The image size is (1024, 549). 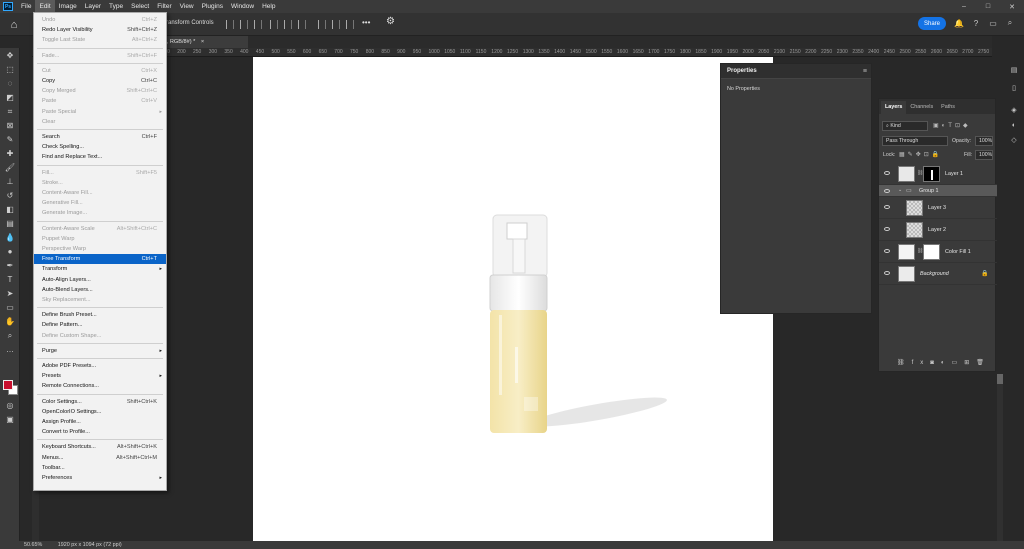 What do you see at coordinates (894, 107) in the screenshot?
I see `tab-layers: Layers` at bounding box center [894, 107].